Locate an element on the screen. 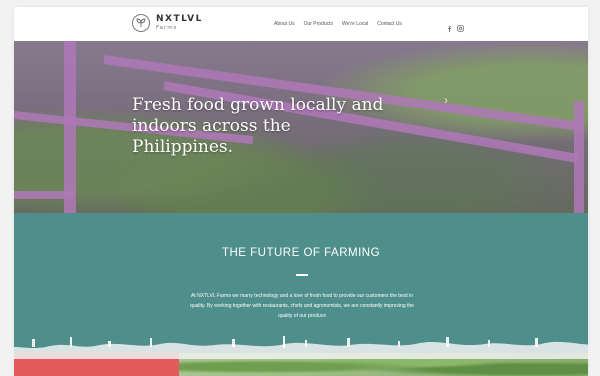 This screenshot has width=600, height=376. instagram-icon is located at coordinates (460, 25).